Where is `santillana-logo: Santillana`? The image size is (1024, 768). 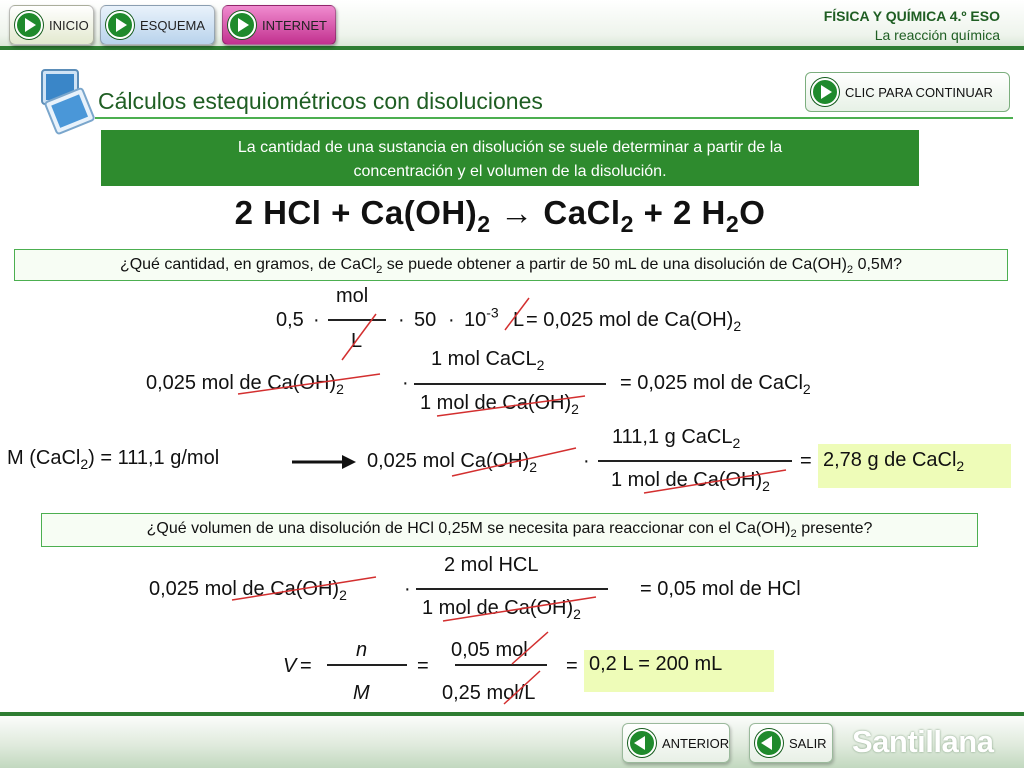 santillana-logo: Santillana is located at coordinates (923, 741).